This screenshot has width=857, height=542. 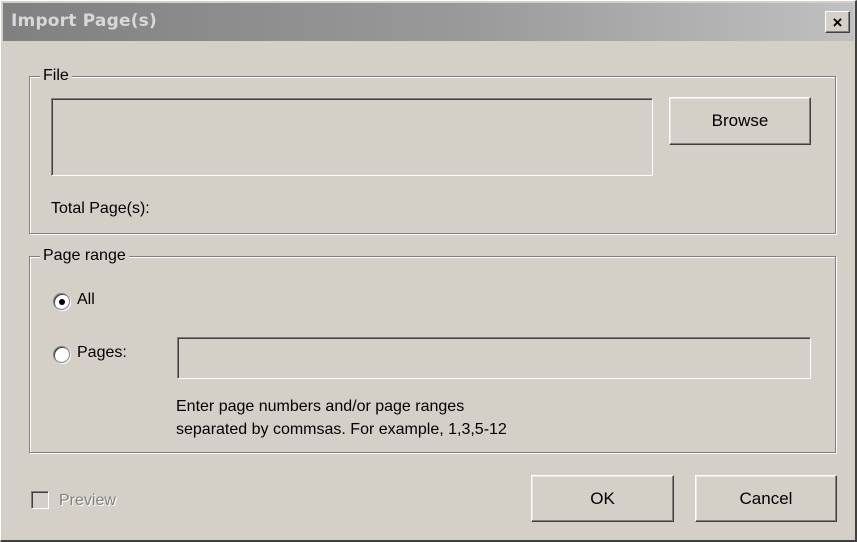 I want to click on dialog-title: Import Page(s), so click(x=84, y=21).